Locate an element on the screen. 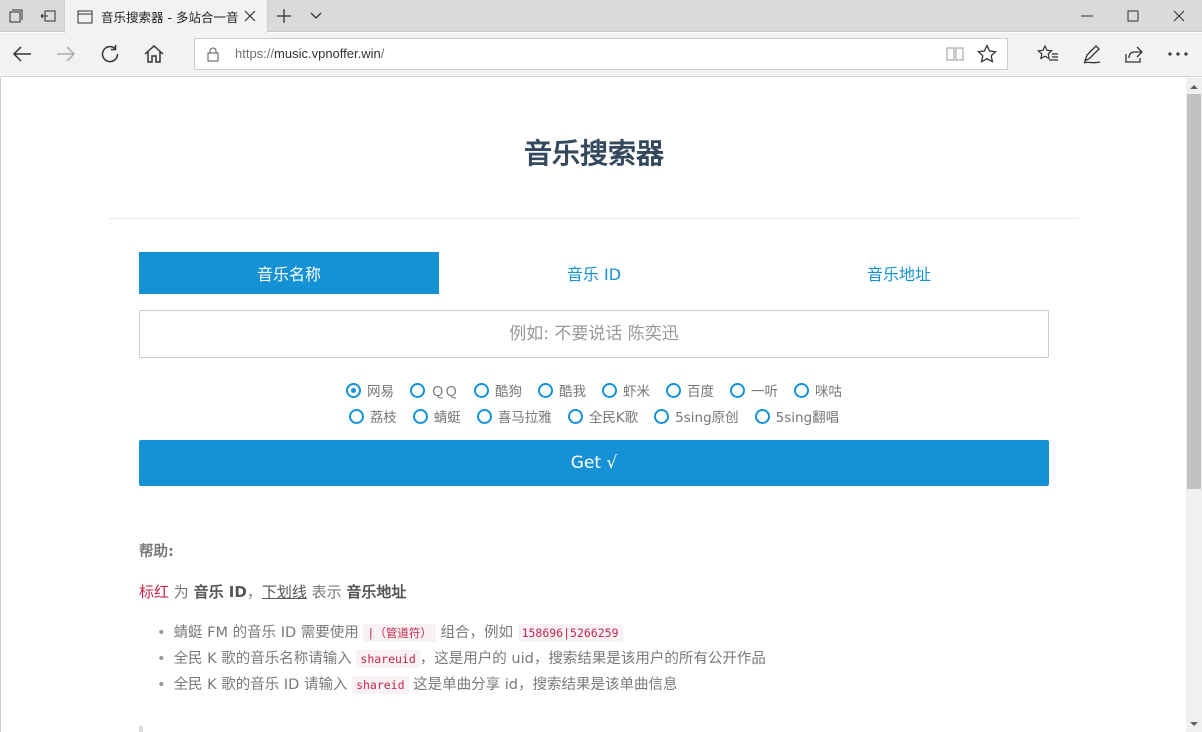 This screenshot has height=732, width=1202. tab-title: 音乐搜索器 - 多站合一音 is located at coordinates (170, 17).